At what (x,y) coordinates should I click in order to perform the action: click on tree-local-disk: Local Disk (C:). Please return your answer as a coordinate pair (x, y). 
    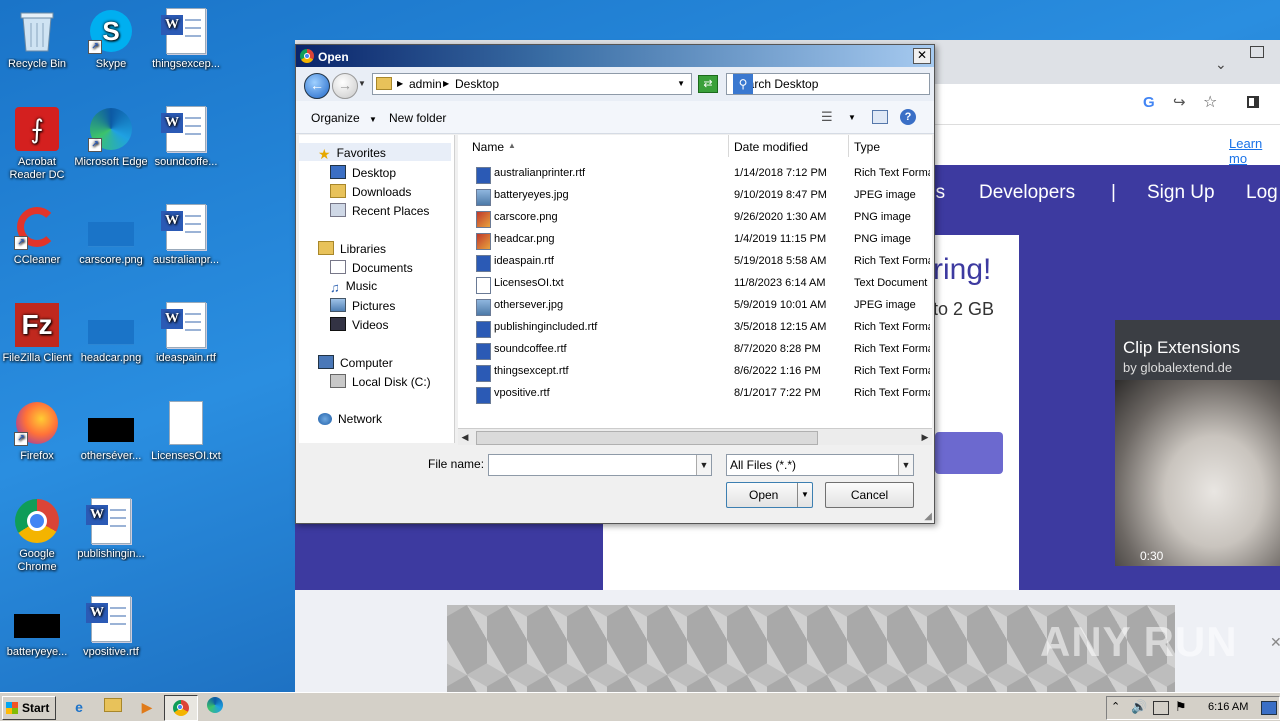
    Looking at the image, I should click on (380, 381).